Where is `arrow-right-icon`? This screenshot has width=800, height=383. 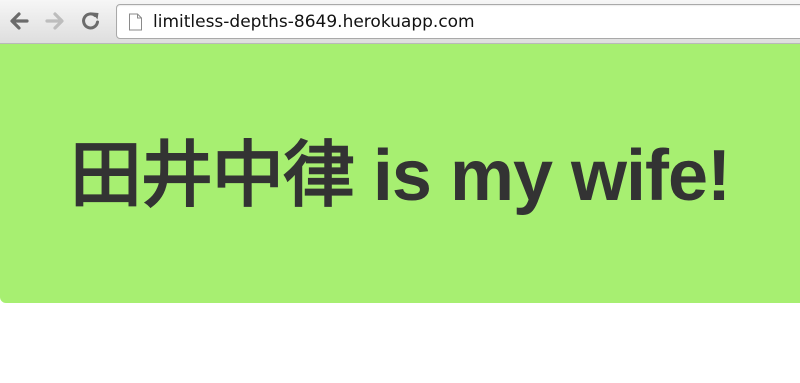 arrow-right-icon is located at coordinates (54, 21).